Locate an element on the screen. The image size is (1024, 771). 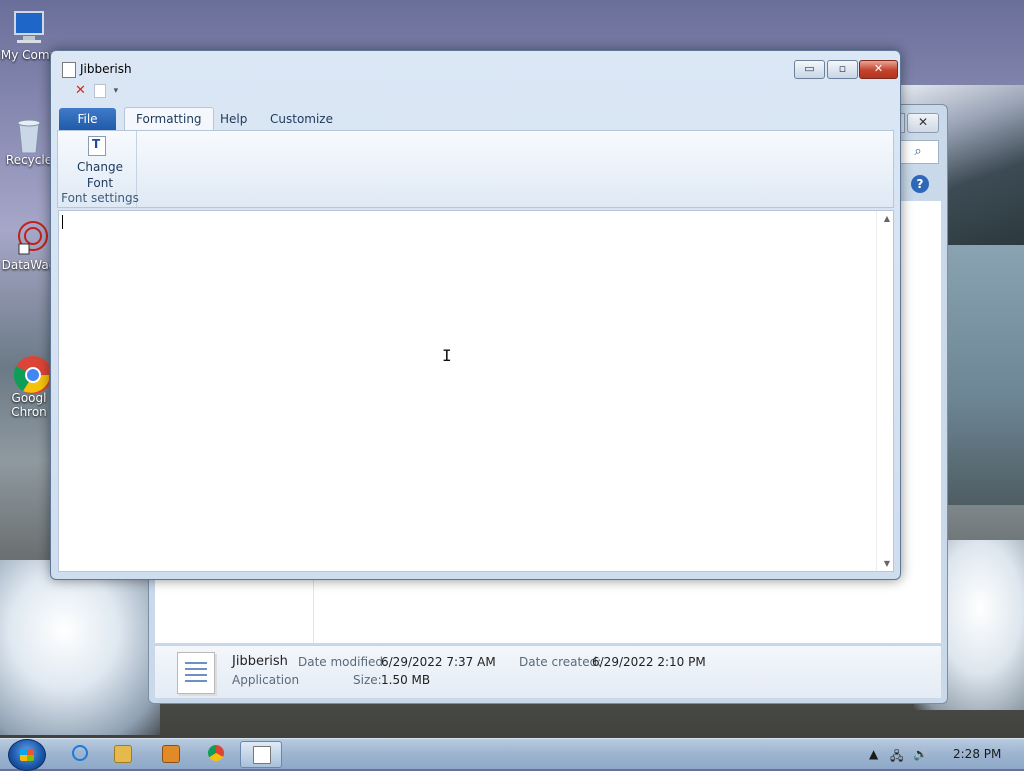
window-title: Jibberish is located at coordinates (106, 69).